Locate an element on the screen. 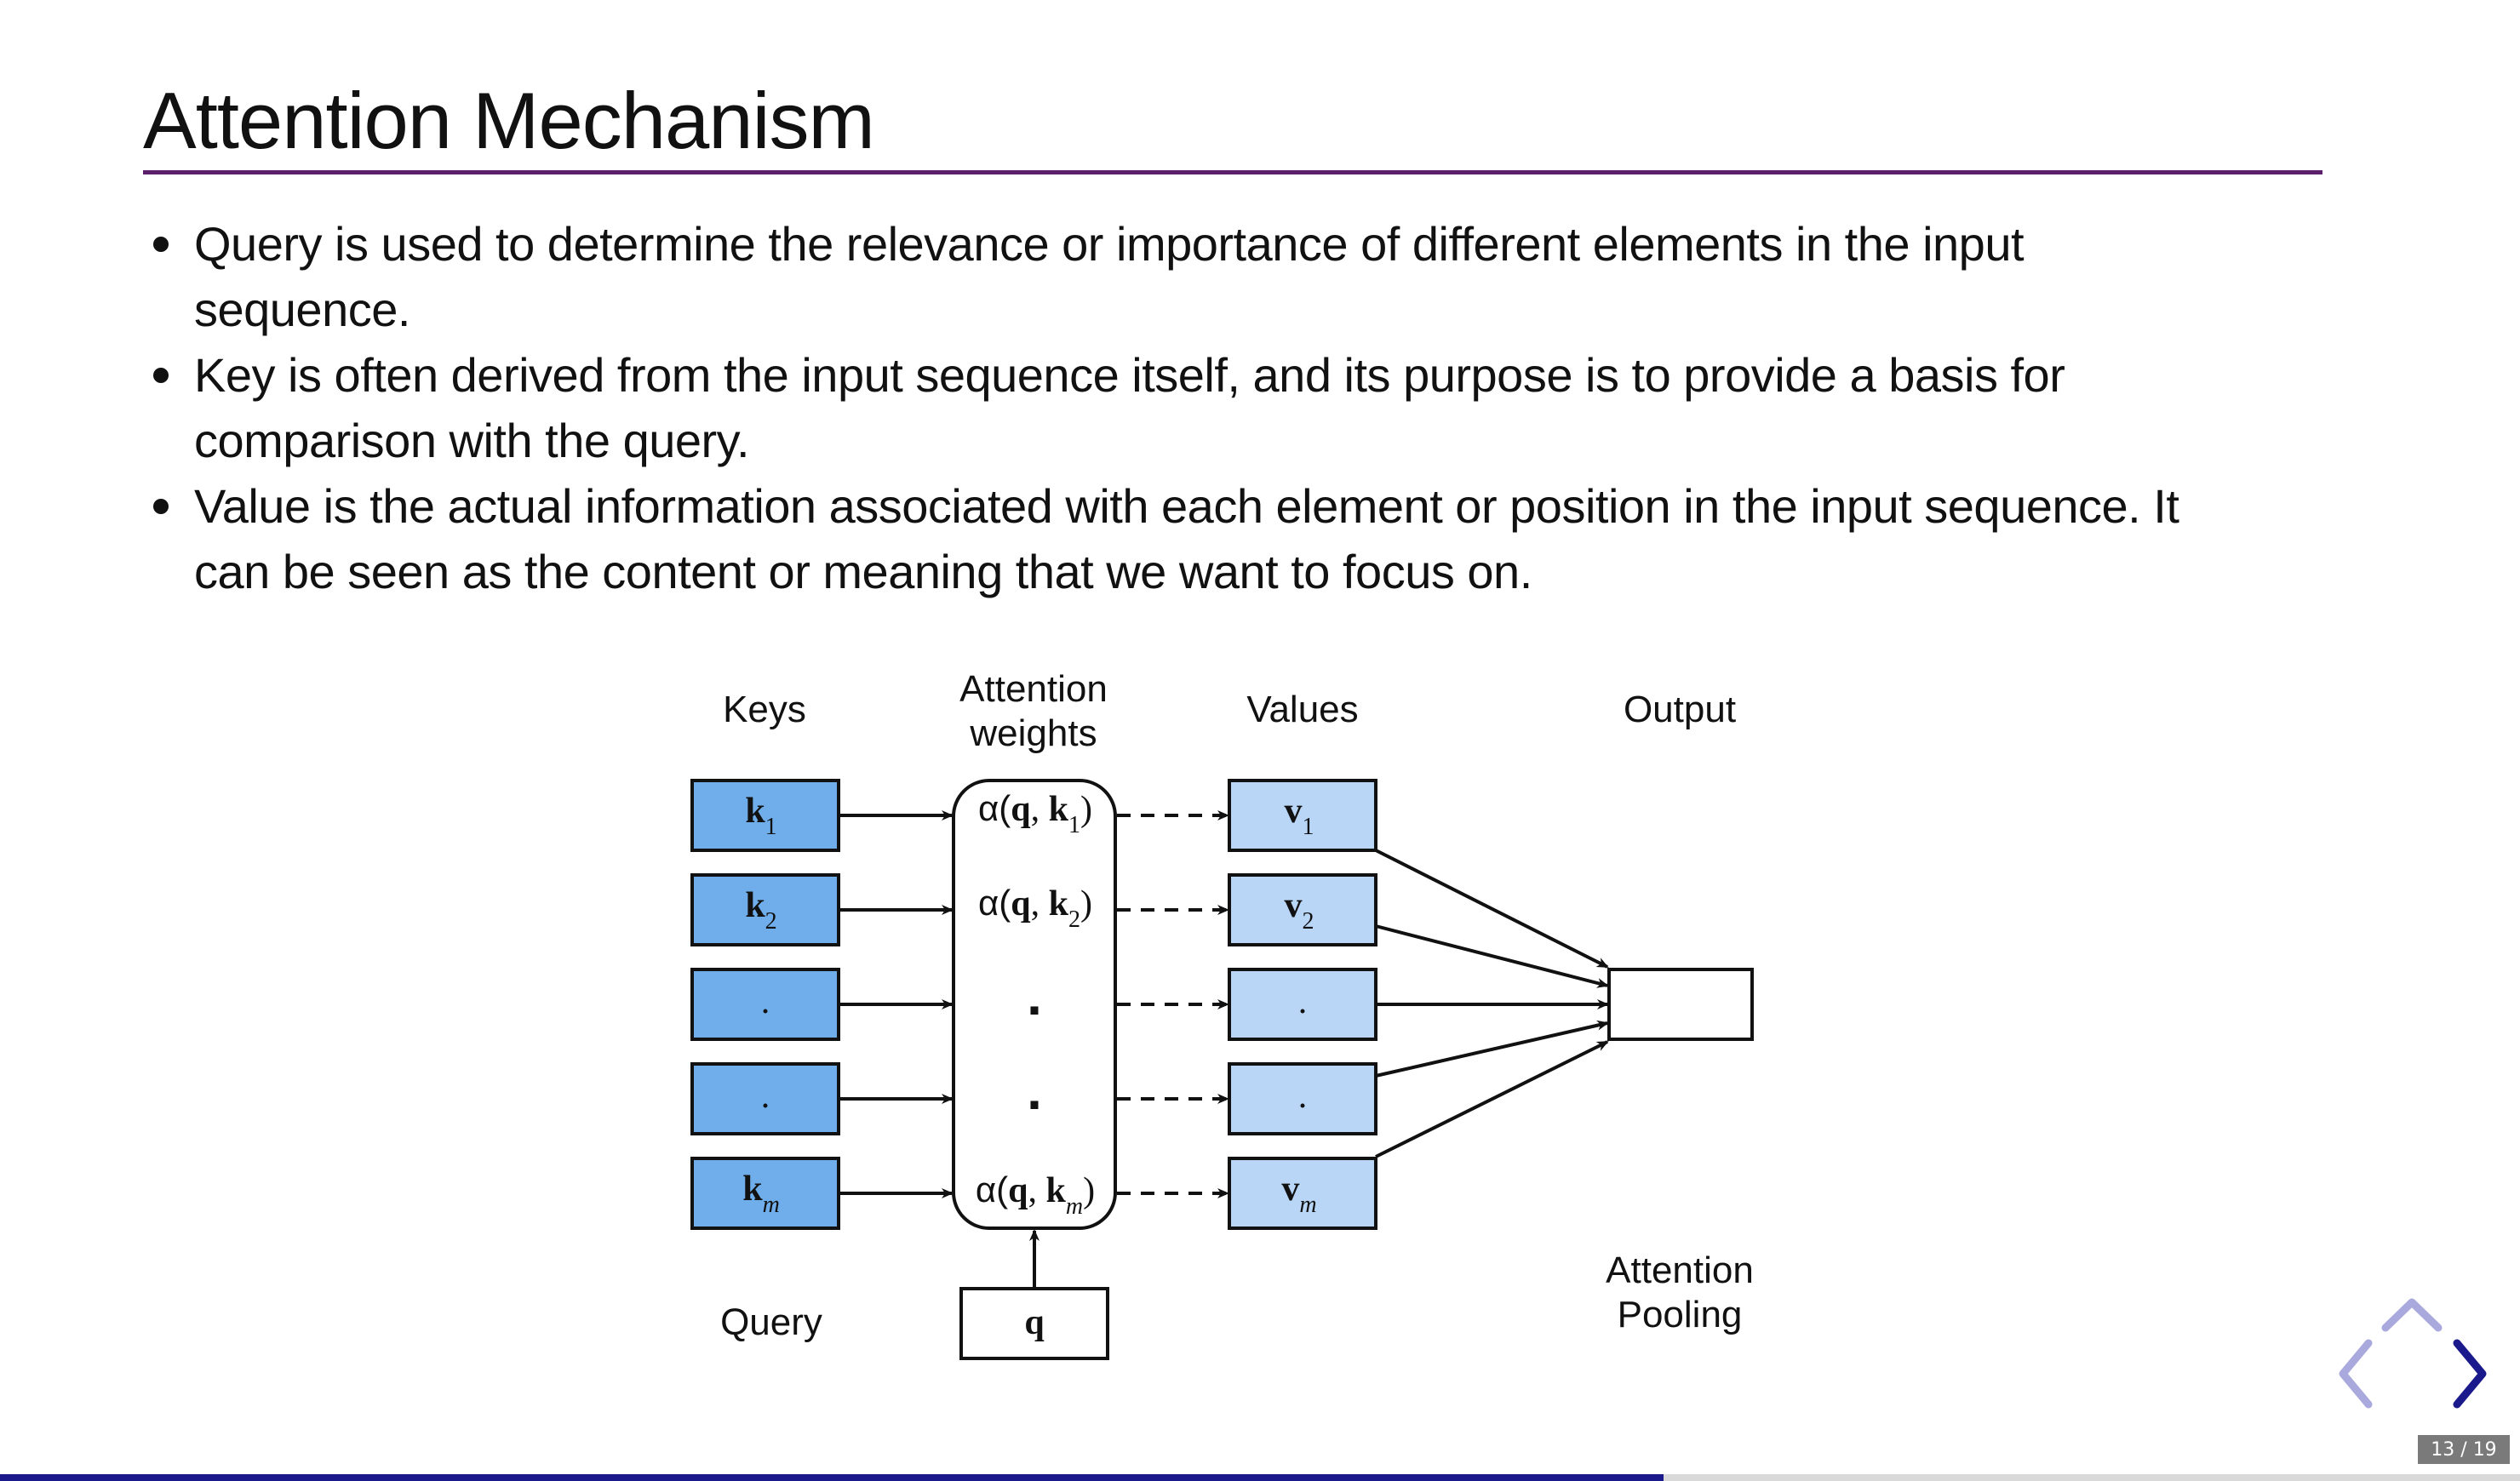 Image resolution: width=2520 pixels, height=1481 pixels. slide-counter: 13 / 19 is located at coordinates (2464, 1450).